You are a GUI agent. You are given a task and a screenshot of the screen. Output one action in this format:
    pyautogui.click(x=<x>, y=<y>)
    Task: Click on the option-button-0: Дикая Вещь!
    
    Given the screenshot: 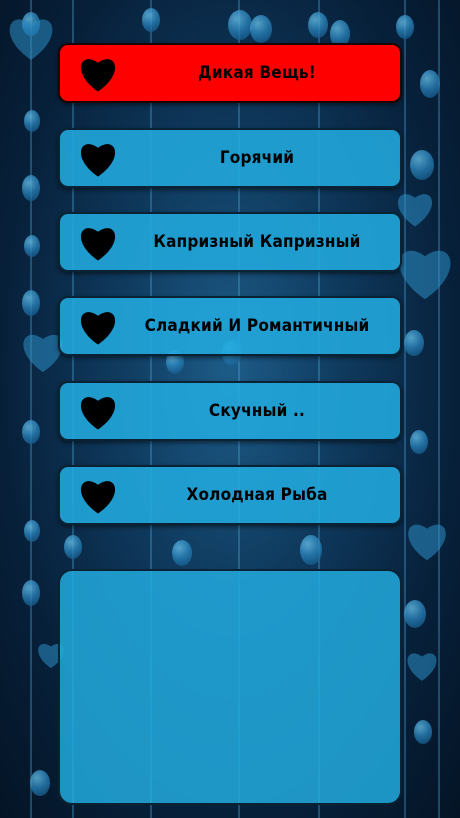 What is the action you would take?
    pyautogui.click(x=230, y=73)
    